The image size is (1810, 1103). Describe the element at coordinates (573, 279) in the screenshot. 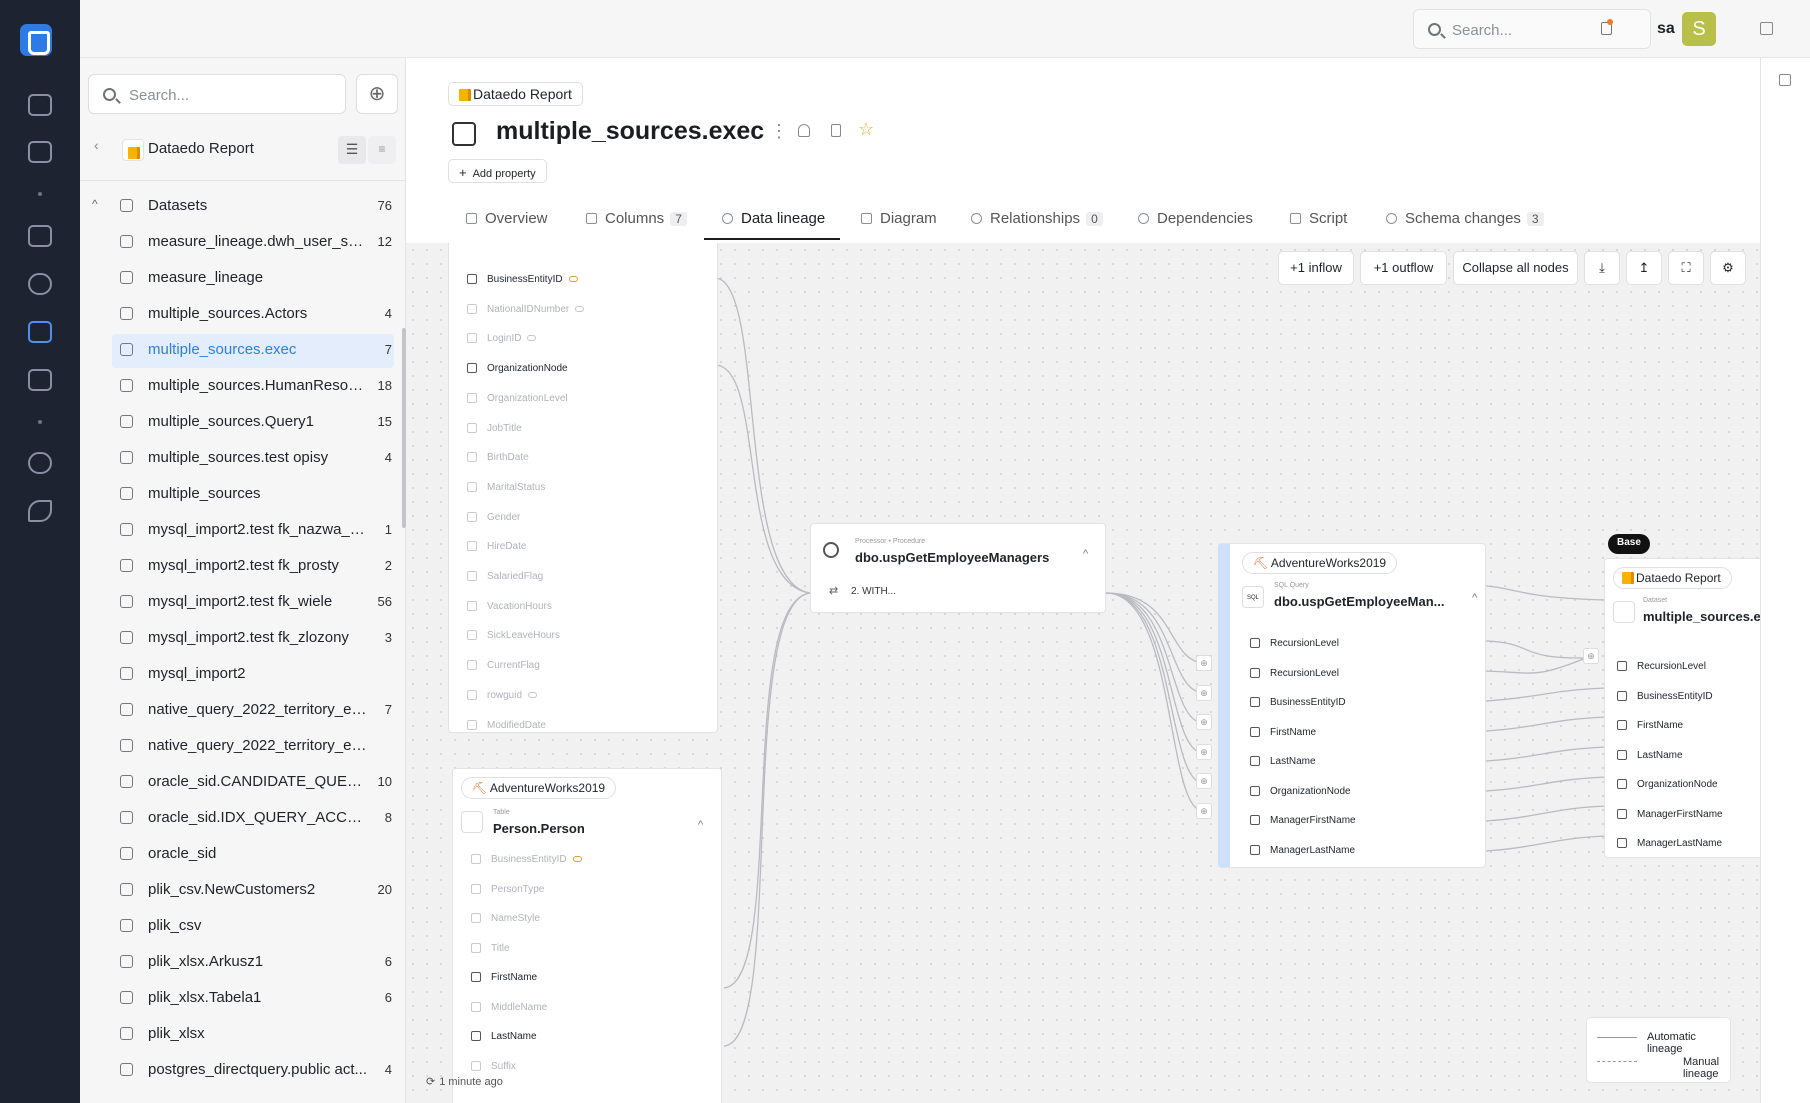

I see `key-icon` at that location.